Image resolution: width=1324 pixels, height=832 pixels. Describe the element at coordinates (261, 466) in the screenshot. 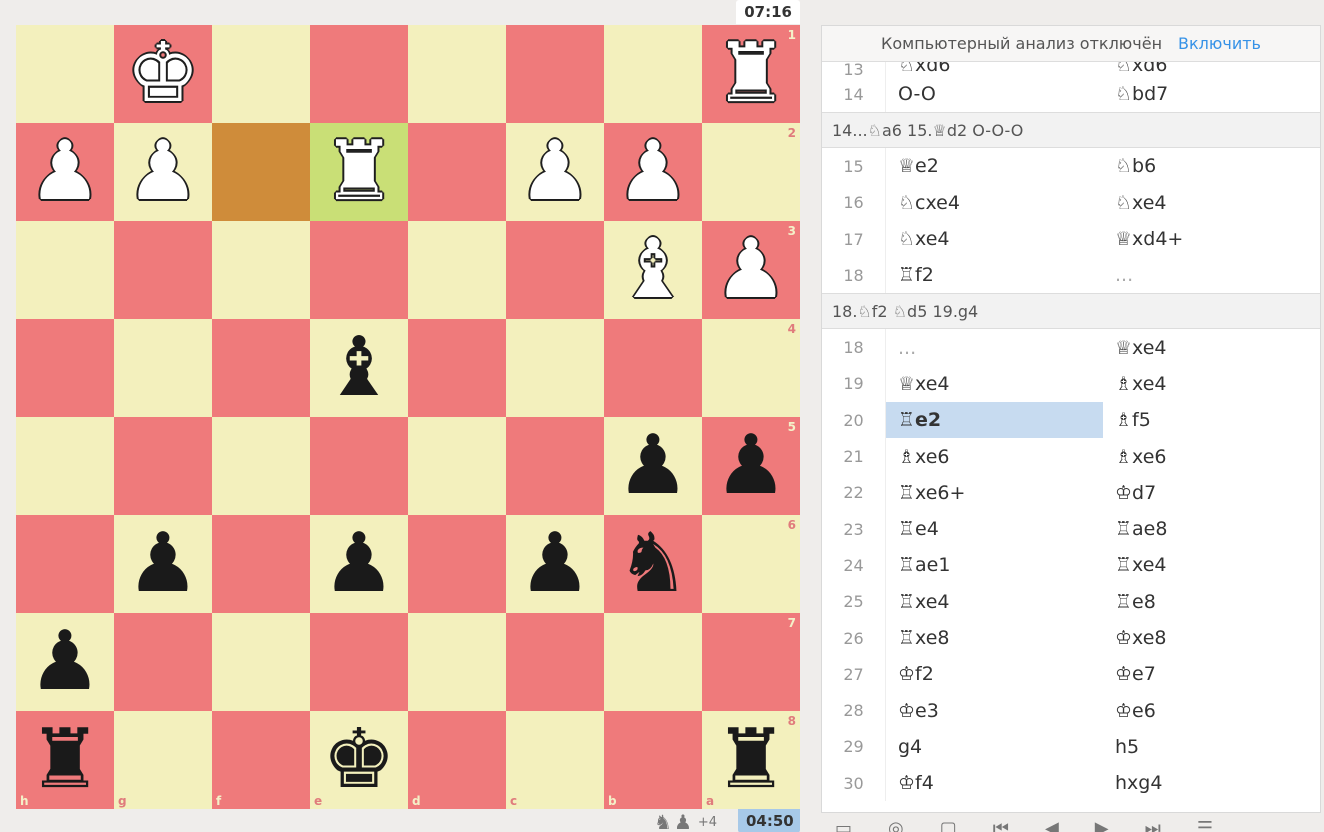

I see `square-f5` at that location.